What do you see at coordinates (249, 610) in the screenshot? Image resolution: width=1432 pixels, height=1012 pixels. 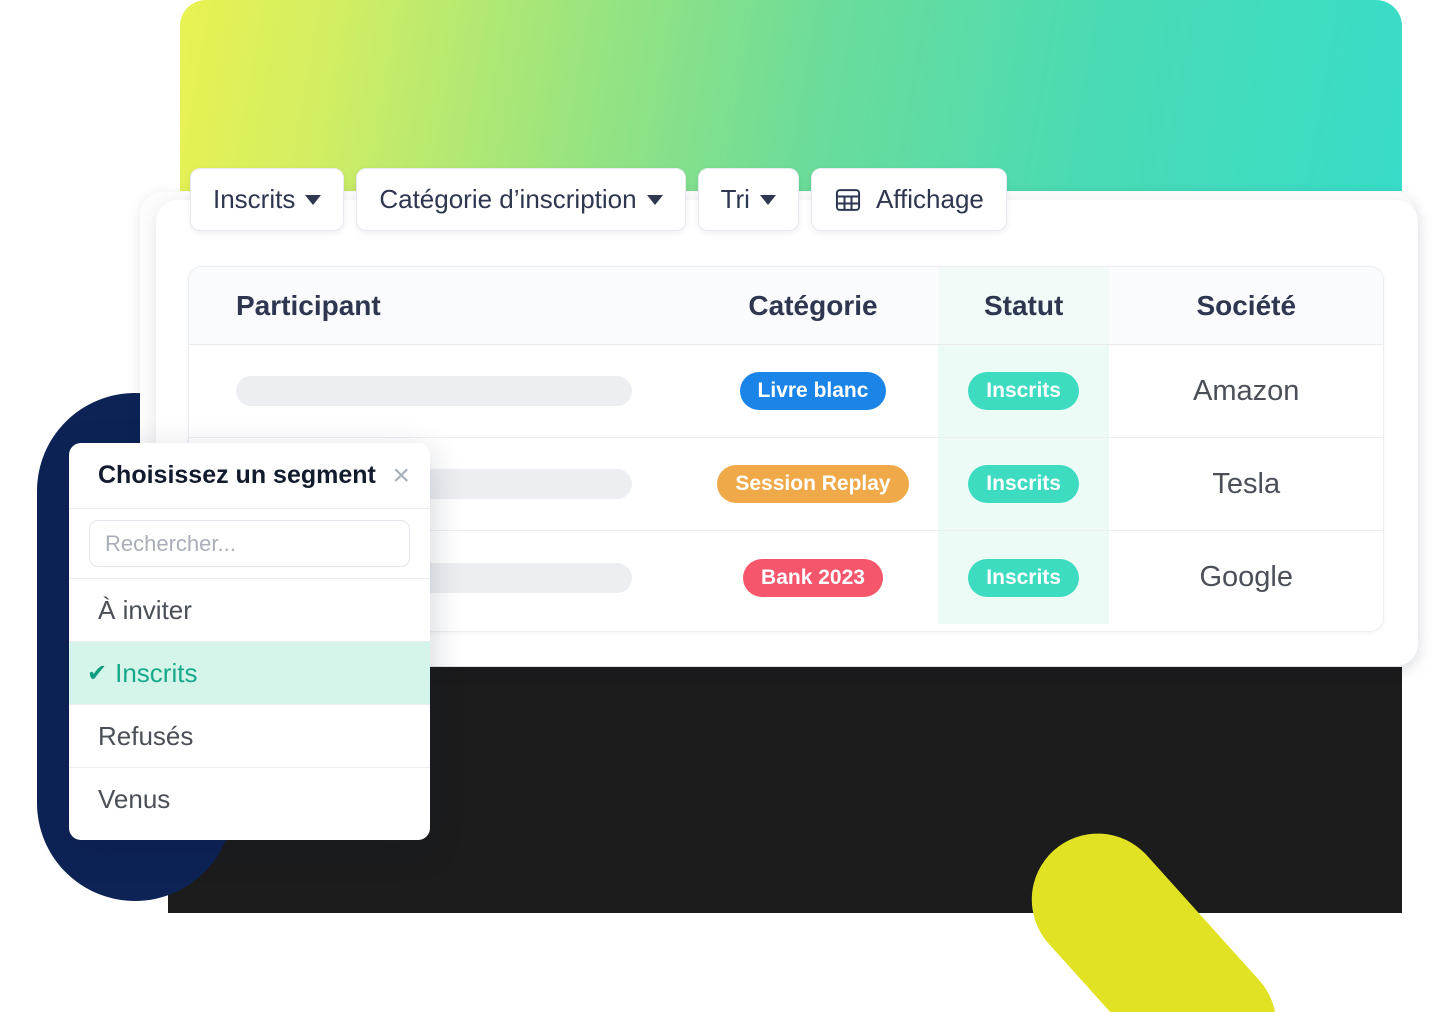 I see `segment-option-a-inviter: À inviter` at bounding box center [249, 610].